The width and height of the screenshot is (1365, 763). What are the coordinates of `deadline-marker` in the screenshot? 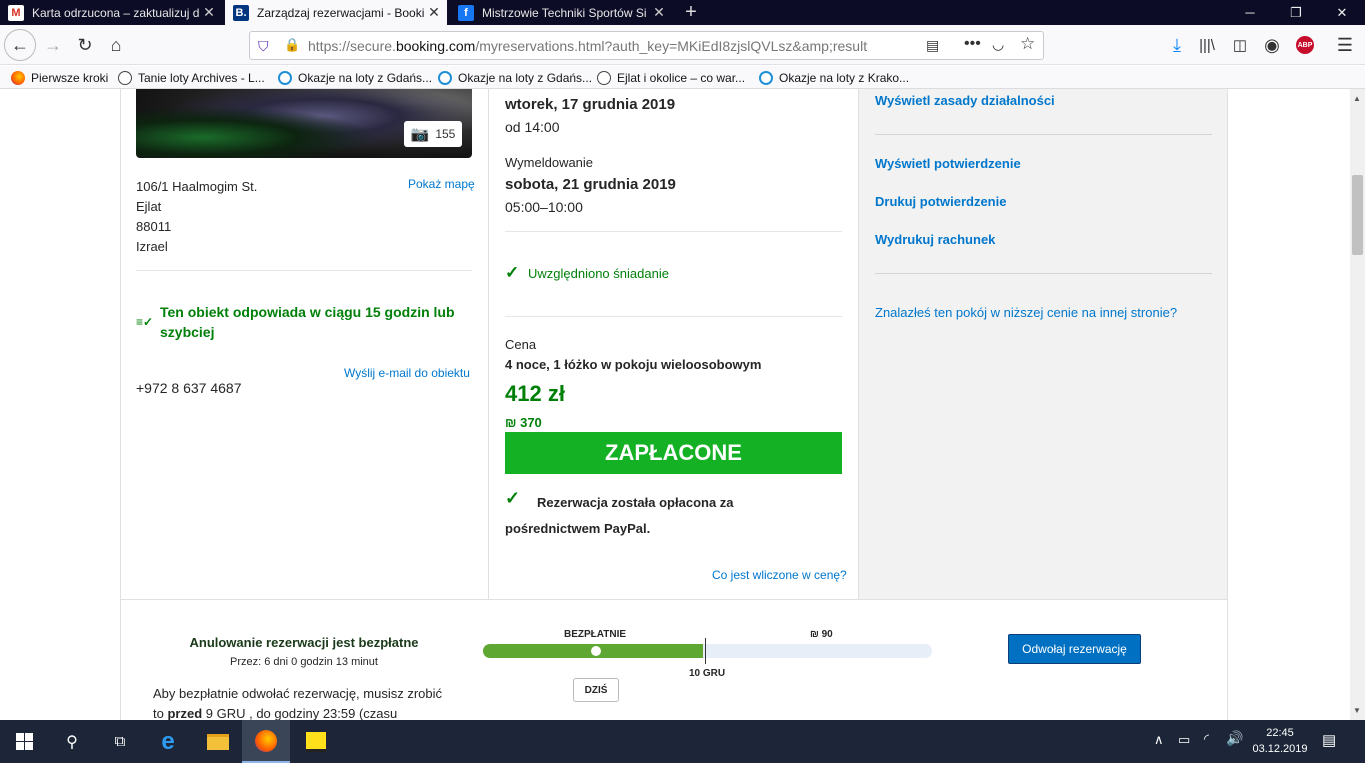 It's located at (705, 651).